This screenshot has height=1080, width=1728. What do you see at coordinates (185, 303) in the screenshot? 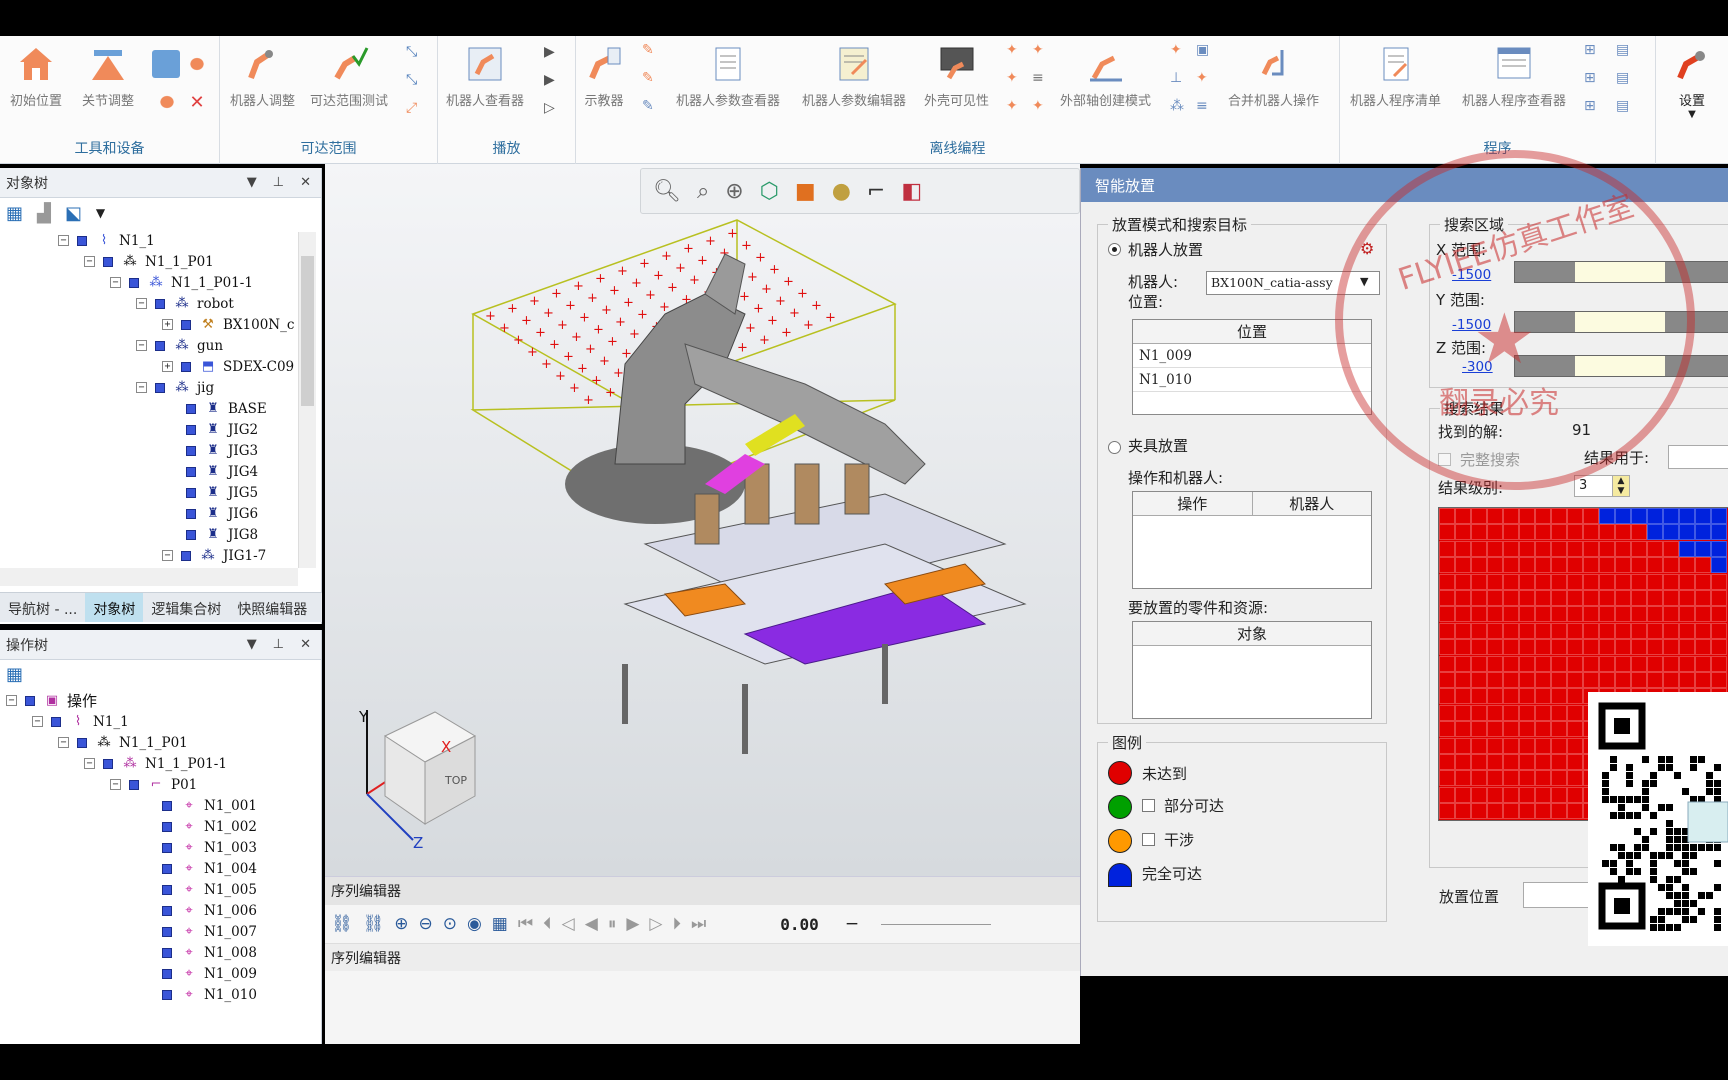
I see `tree-node: − ⁂ robot` at bounding box center [185, 303].